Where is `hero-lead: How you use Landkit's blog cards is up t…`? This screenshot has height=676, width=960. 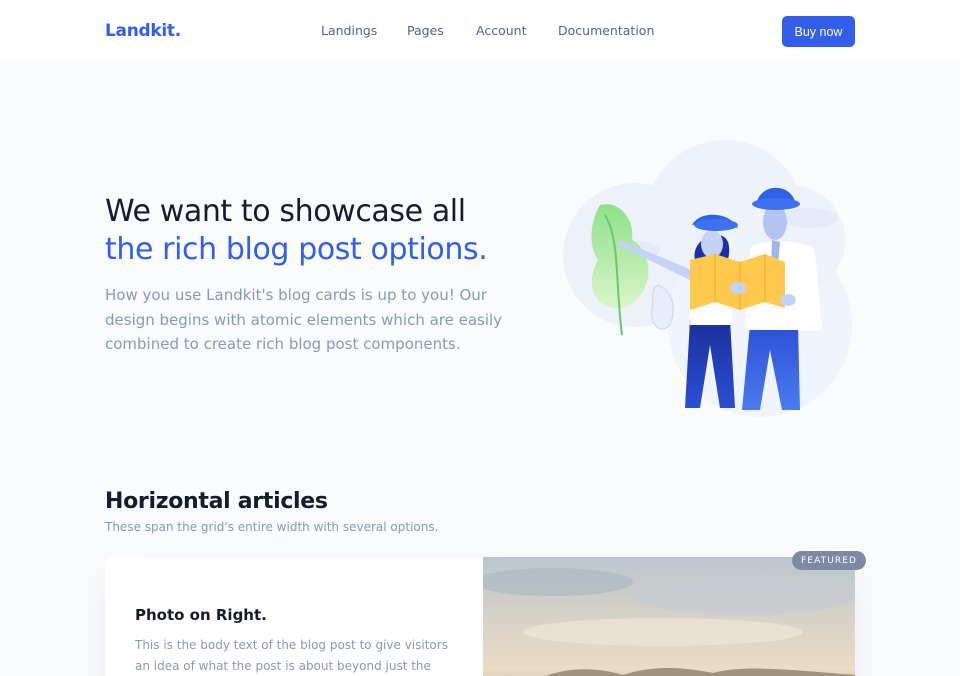
hero-lead: How you use Landkit's blog cards is up t… is located at coordinates (304, 319).